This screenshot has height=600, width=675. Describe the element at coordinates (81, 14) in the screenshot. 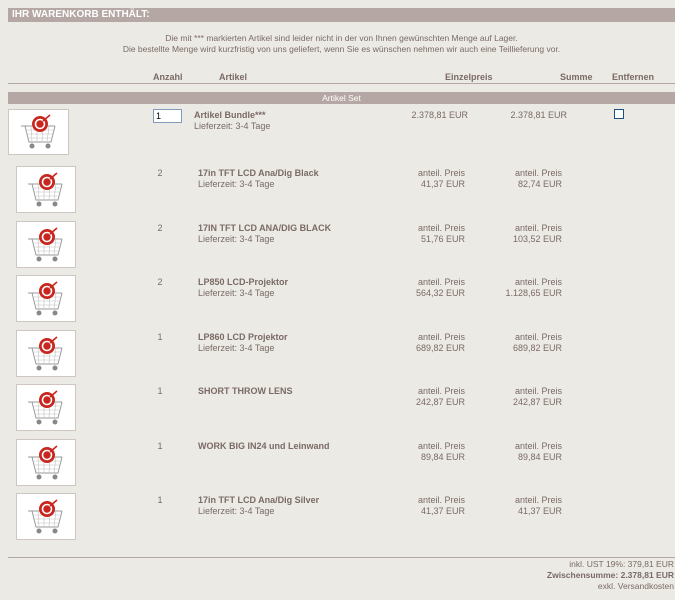

I see `cart-title: IHR WARENKORB ENTHÄLT:` at that location.